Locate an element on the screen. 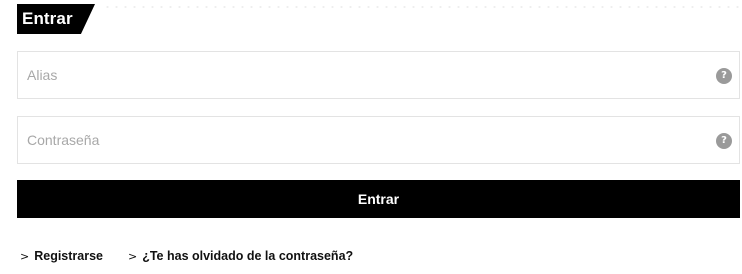  header-divider is located at coordinates (422, 7).